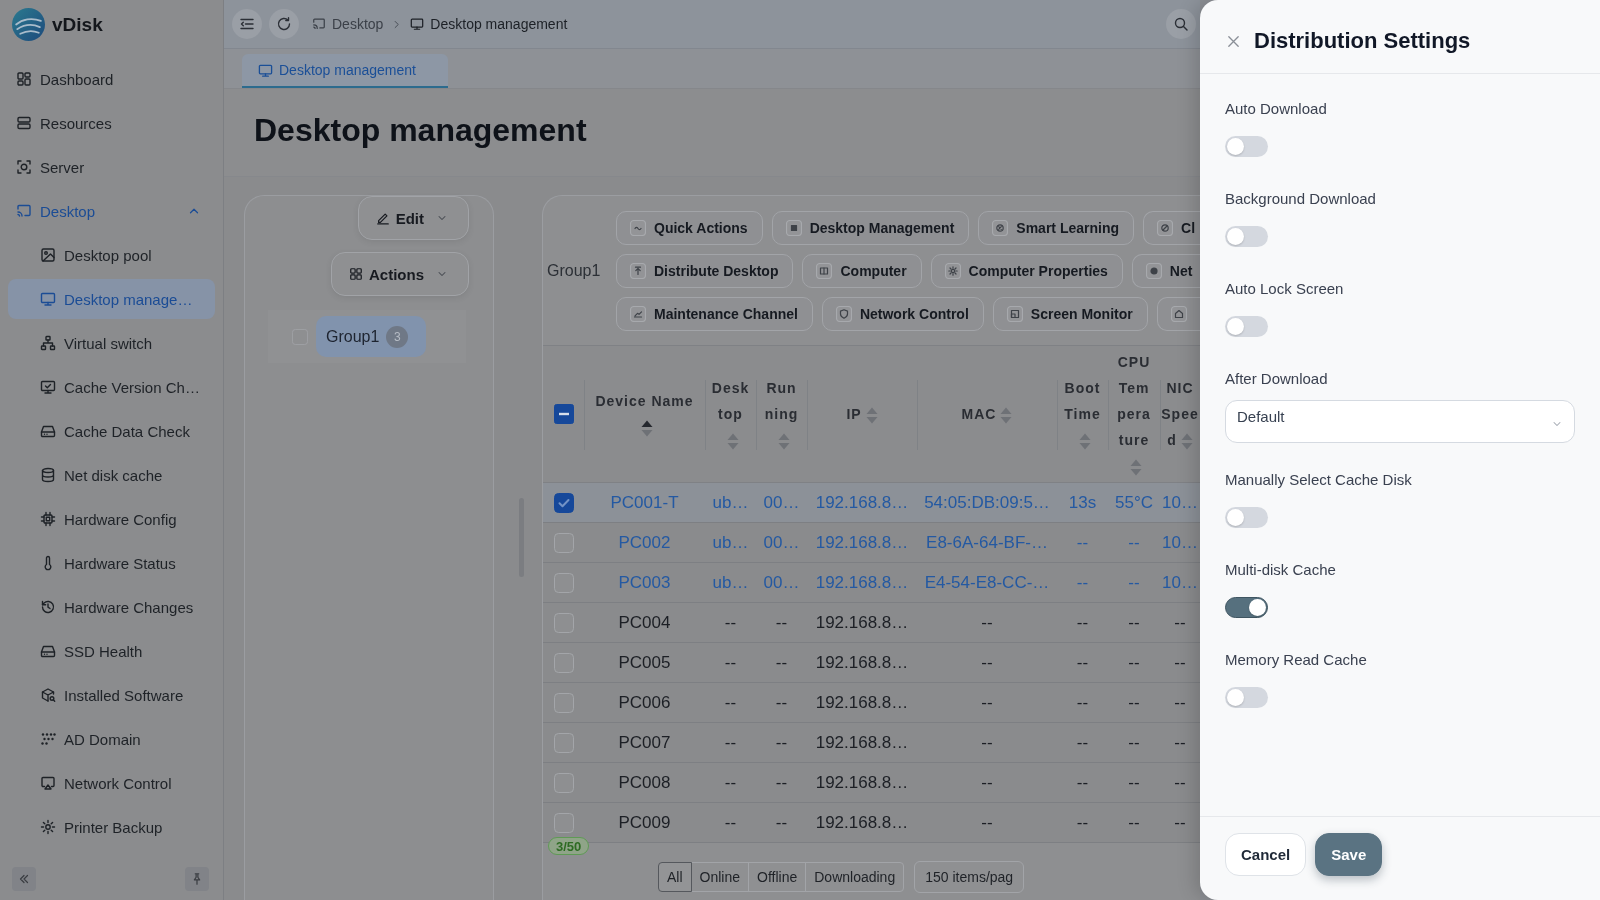 This screenshot has height=900, width=1600. I want to click on sidebar-item: AD Domain, so click(111, 739).